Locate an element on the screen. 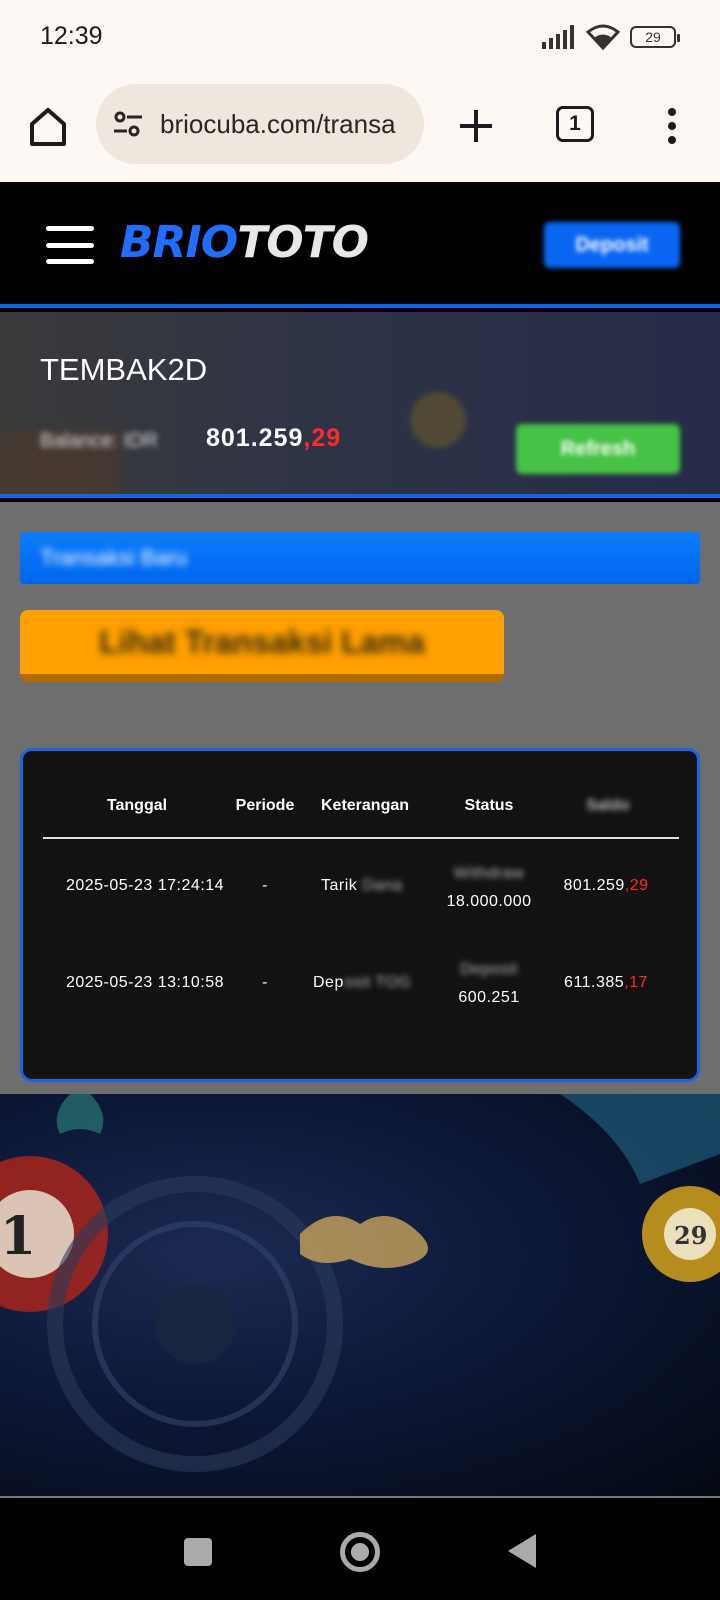 The width and height of the screenshot is (720, 1600). site-header: BRIO TOTO Deposit is located at coordinates (360, 245).